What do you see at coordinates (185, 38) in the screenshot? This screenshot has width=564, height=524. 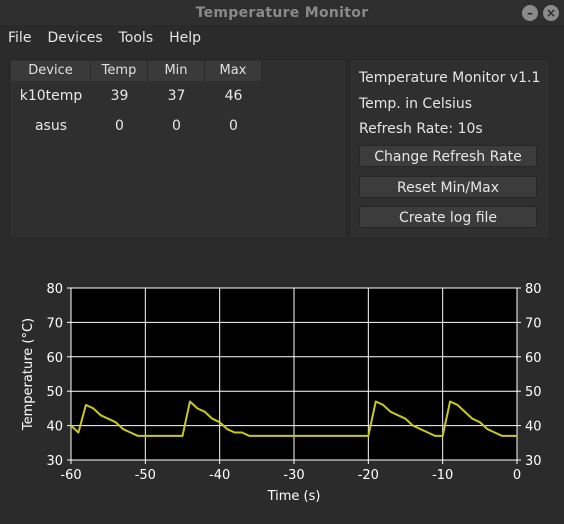 I see `menu-help: Help` at bounding box center [185, 38].